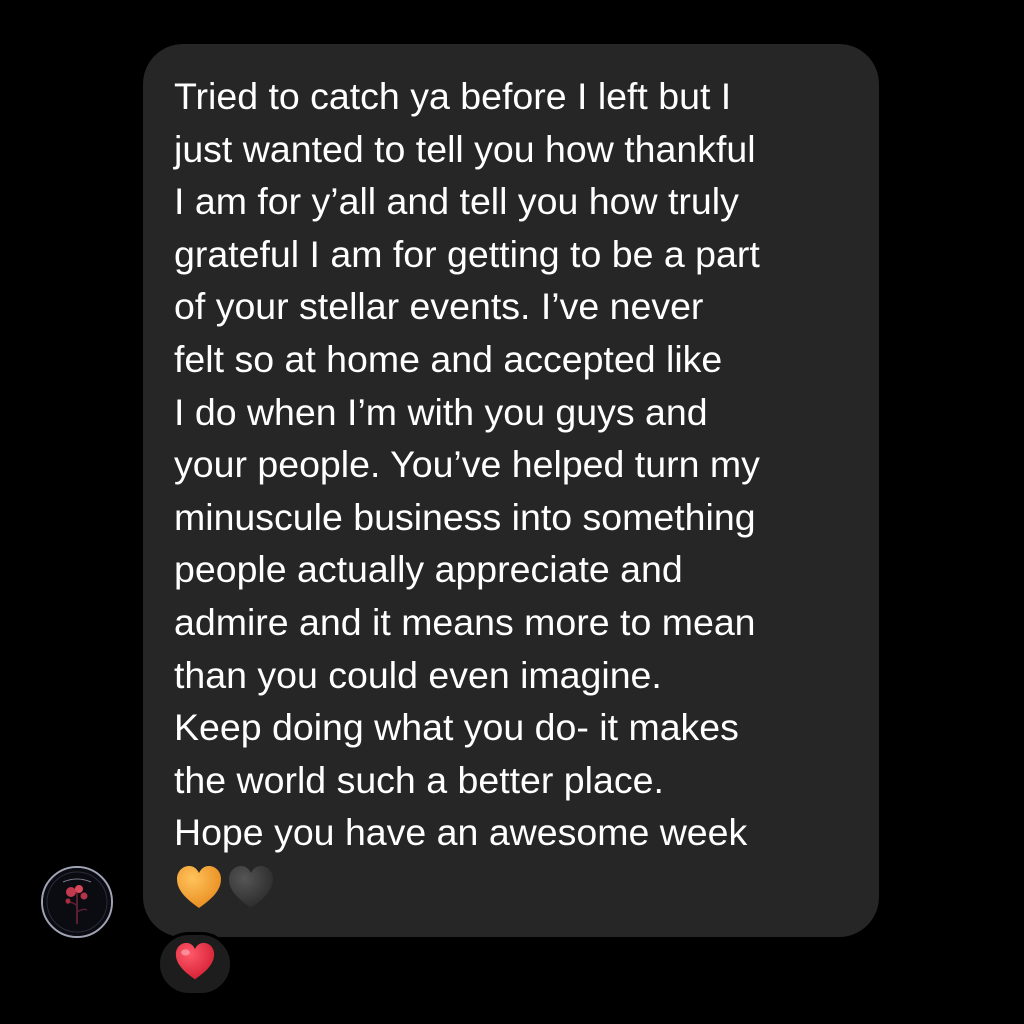 The image size is (1024, 1024). Describe the element at coordinates (418, 674) in the screenshot. I see `message-line: than you could even imagine.` at that location.